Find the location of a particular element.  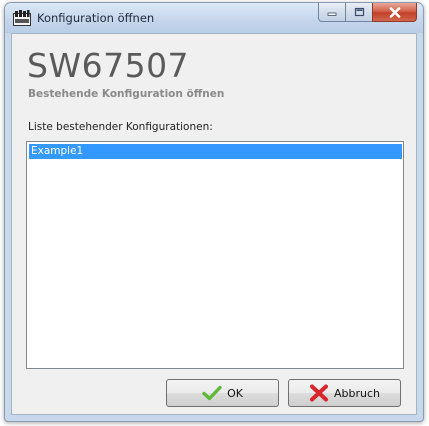

window-title: Konfiguration öffnen is located at coordinates (96, 18).